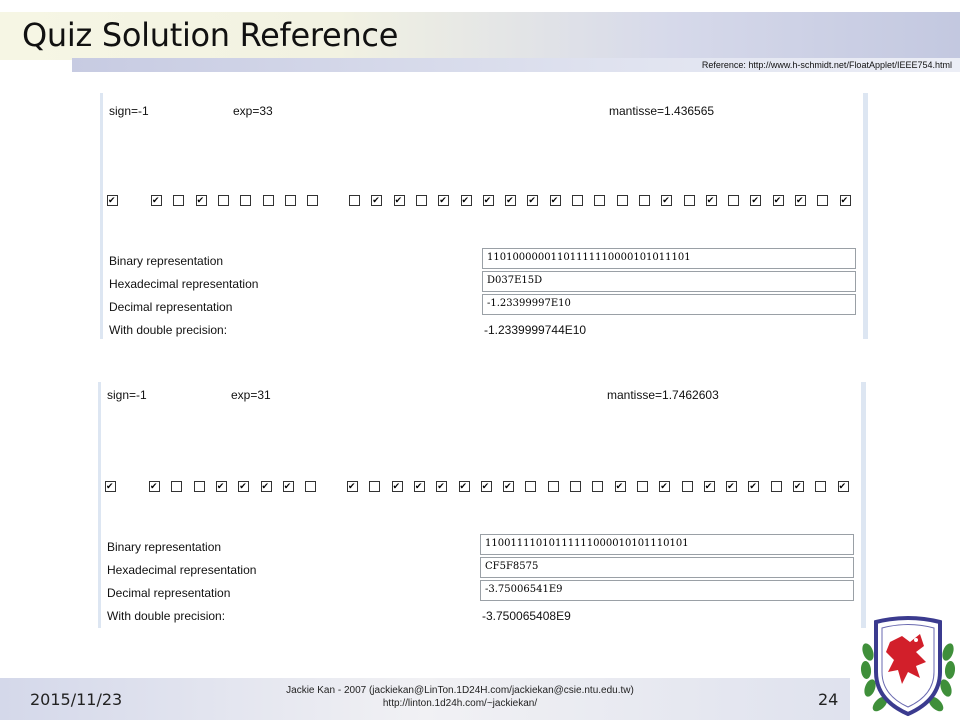 Image resolution: width=960 pixels, height=720 pixels. What do you see at coordinates (663, 395) in the screenshot?
I see `mantissa-value: mantisse=1.7462603` at bounding box center [663, 395].